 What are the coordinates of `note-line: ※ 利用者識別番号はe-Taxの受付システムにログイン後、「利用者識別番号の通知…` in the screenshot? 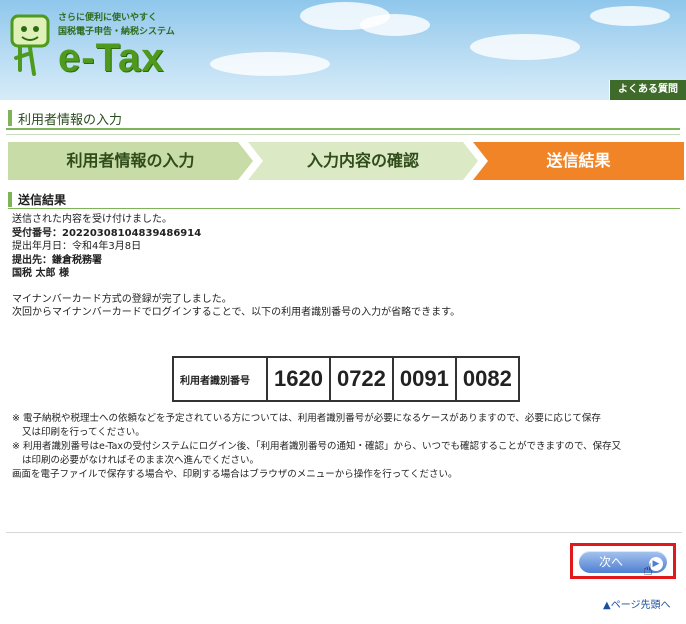 It's located at (317, 446).